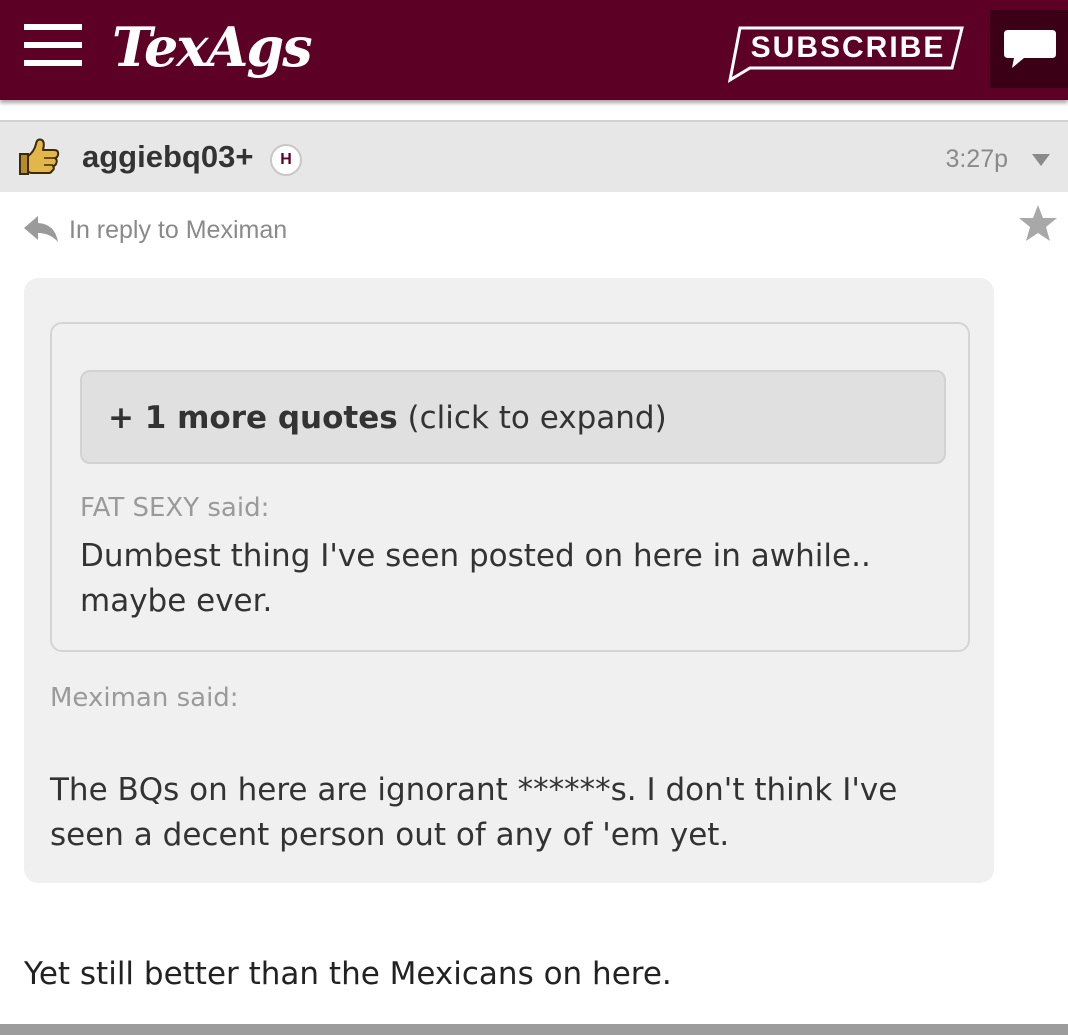 The image size is (1068, 1035). What do you see at coordinates (976, 159) in the screenshot?
I see `post-timestamp: 3:27p` at bounding box center [976, 159].